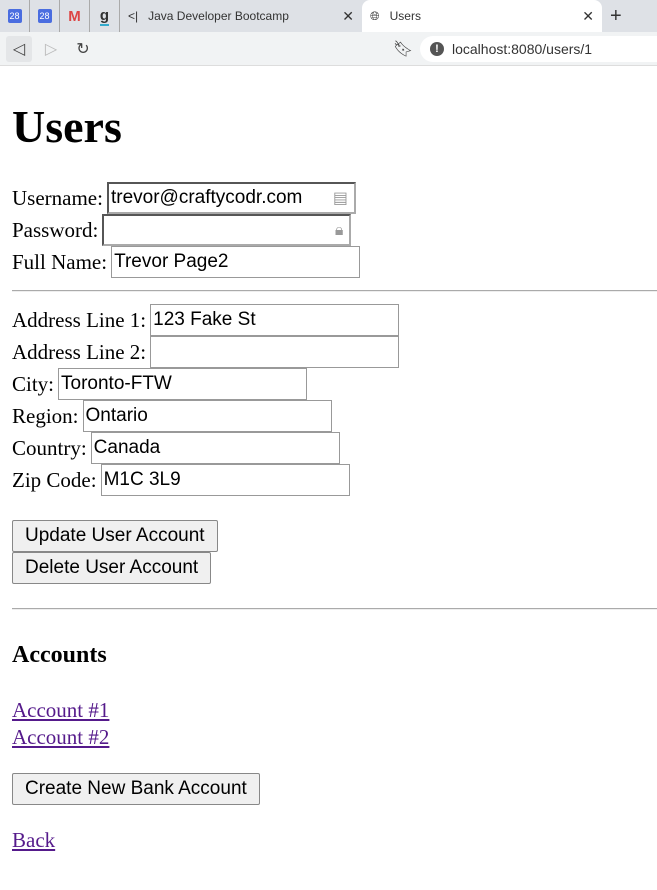 The width and height of the screenshot is (657, 890). I want to click on create-bank-account-button: Create New Bank Account, so click(136, 789).